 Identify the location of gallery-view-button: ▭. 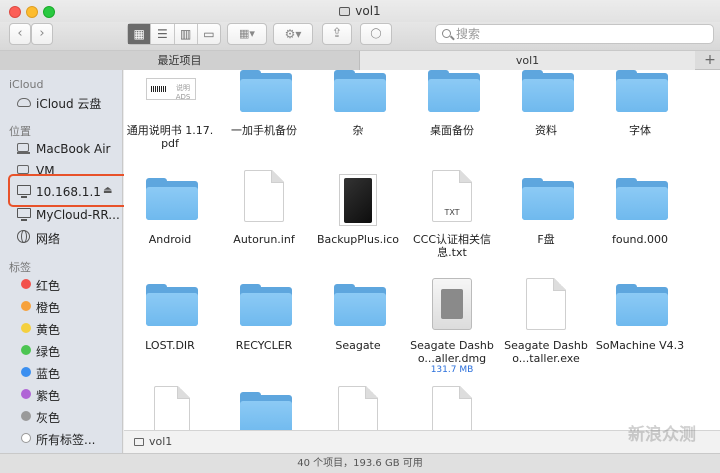
(209, 34).